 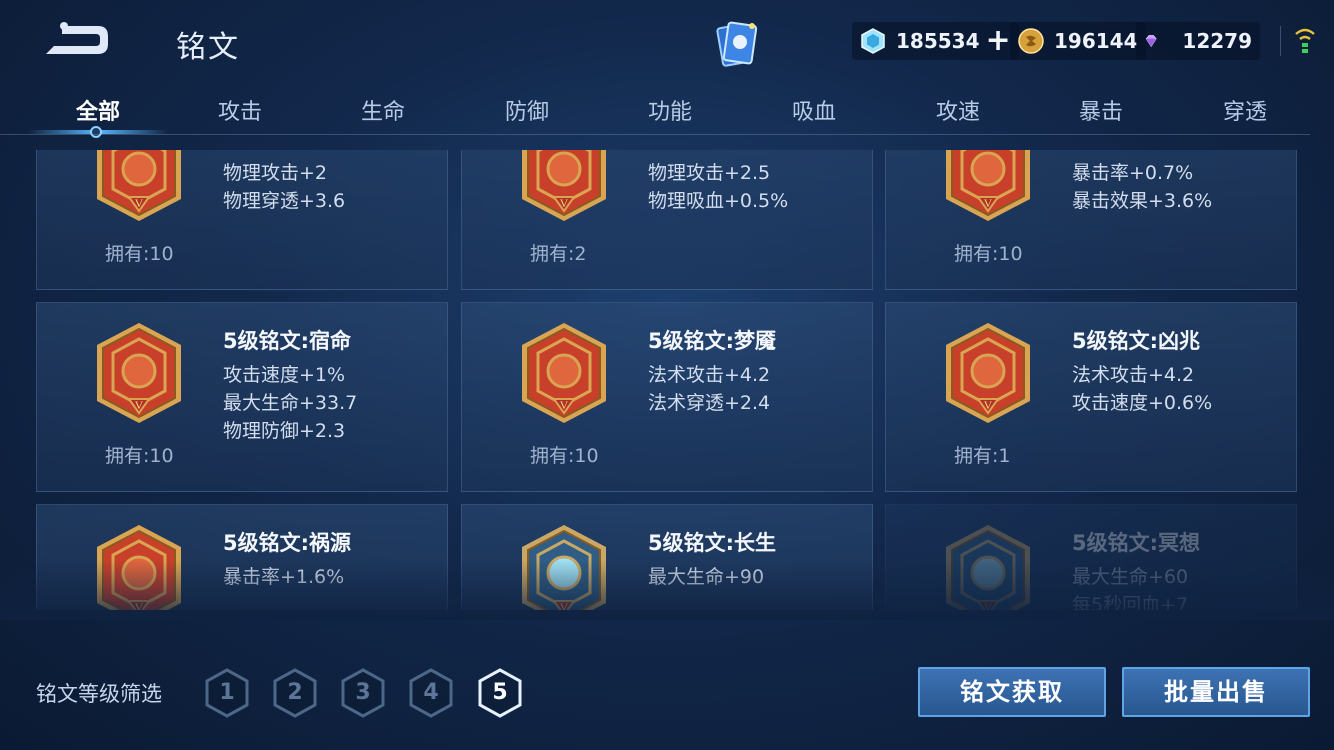 I want to click on level-filter-2: 2, so click(x=295, y=693).